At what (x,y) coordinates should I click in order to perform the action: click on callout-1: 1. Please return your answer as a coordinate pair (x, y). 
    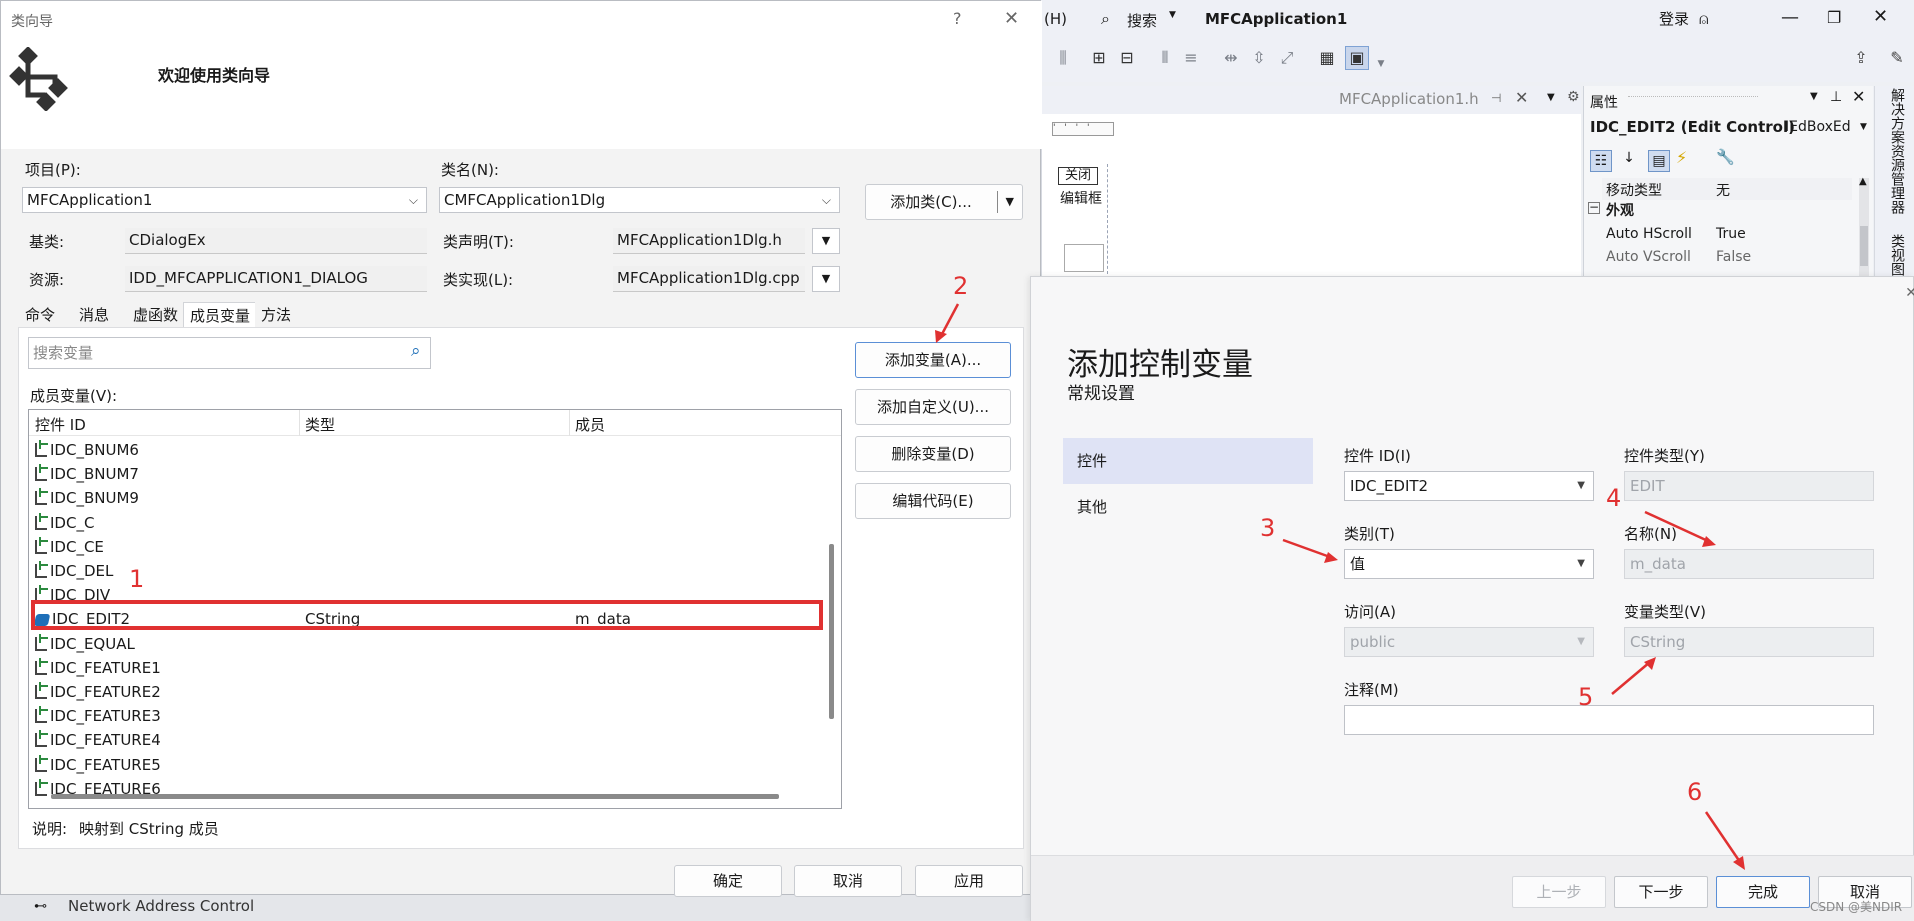
    Looking at the image, I should click on (137, 579).